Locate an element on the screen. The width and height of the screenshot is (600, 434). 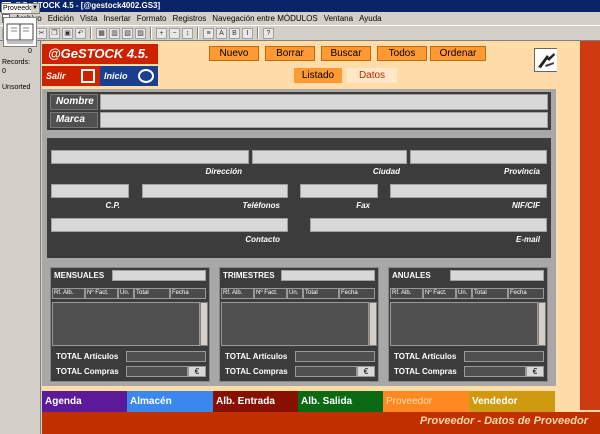
menu-vista: Vista is located at coordinates (89, 18).